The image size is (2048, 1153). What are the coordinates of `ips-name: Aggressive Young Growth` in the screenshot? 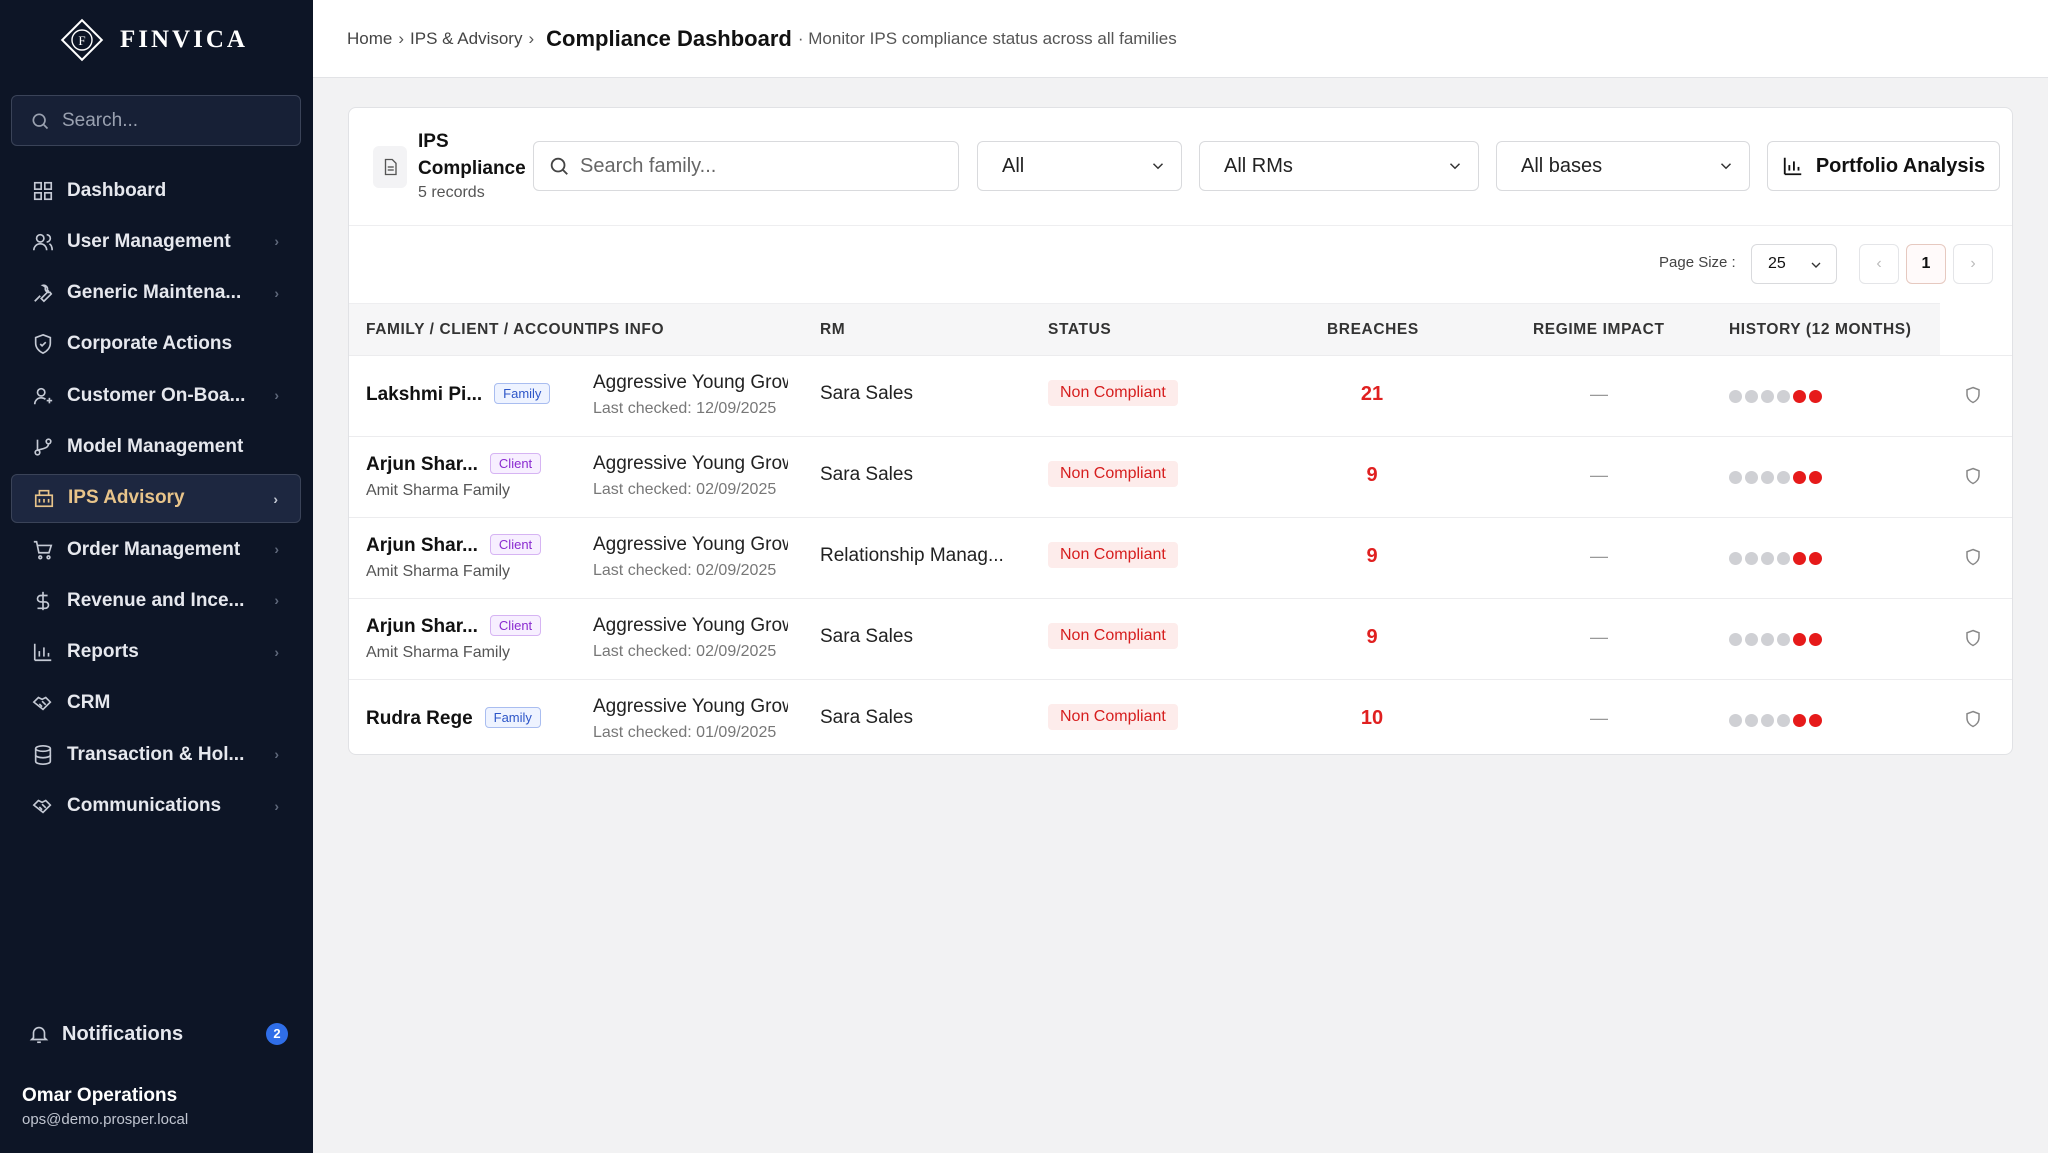 It's located at (690, 706).